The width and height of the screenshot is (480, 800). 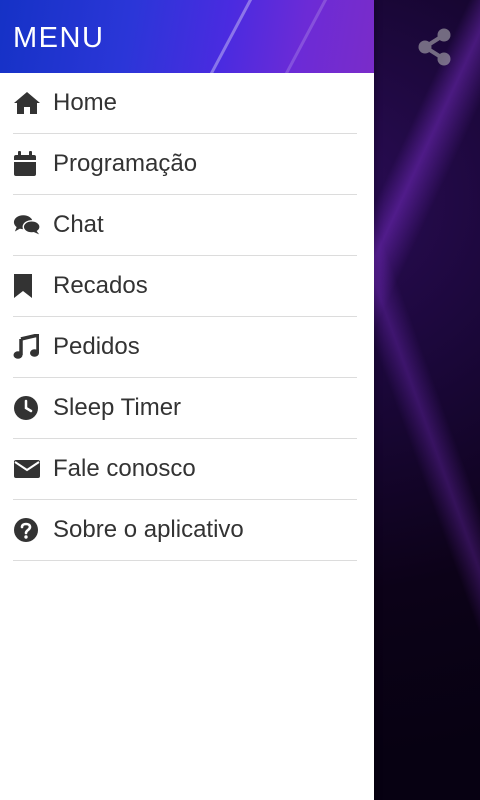 I want to click on envelope-icon, so click(x=27, y=469).